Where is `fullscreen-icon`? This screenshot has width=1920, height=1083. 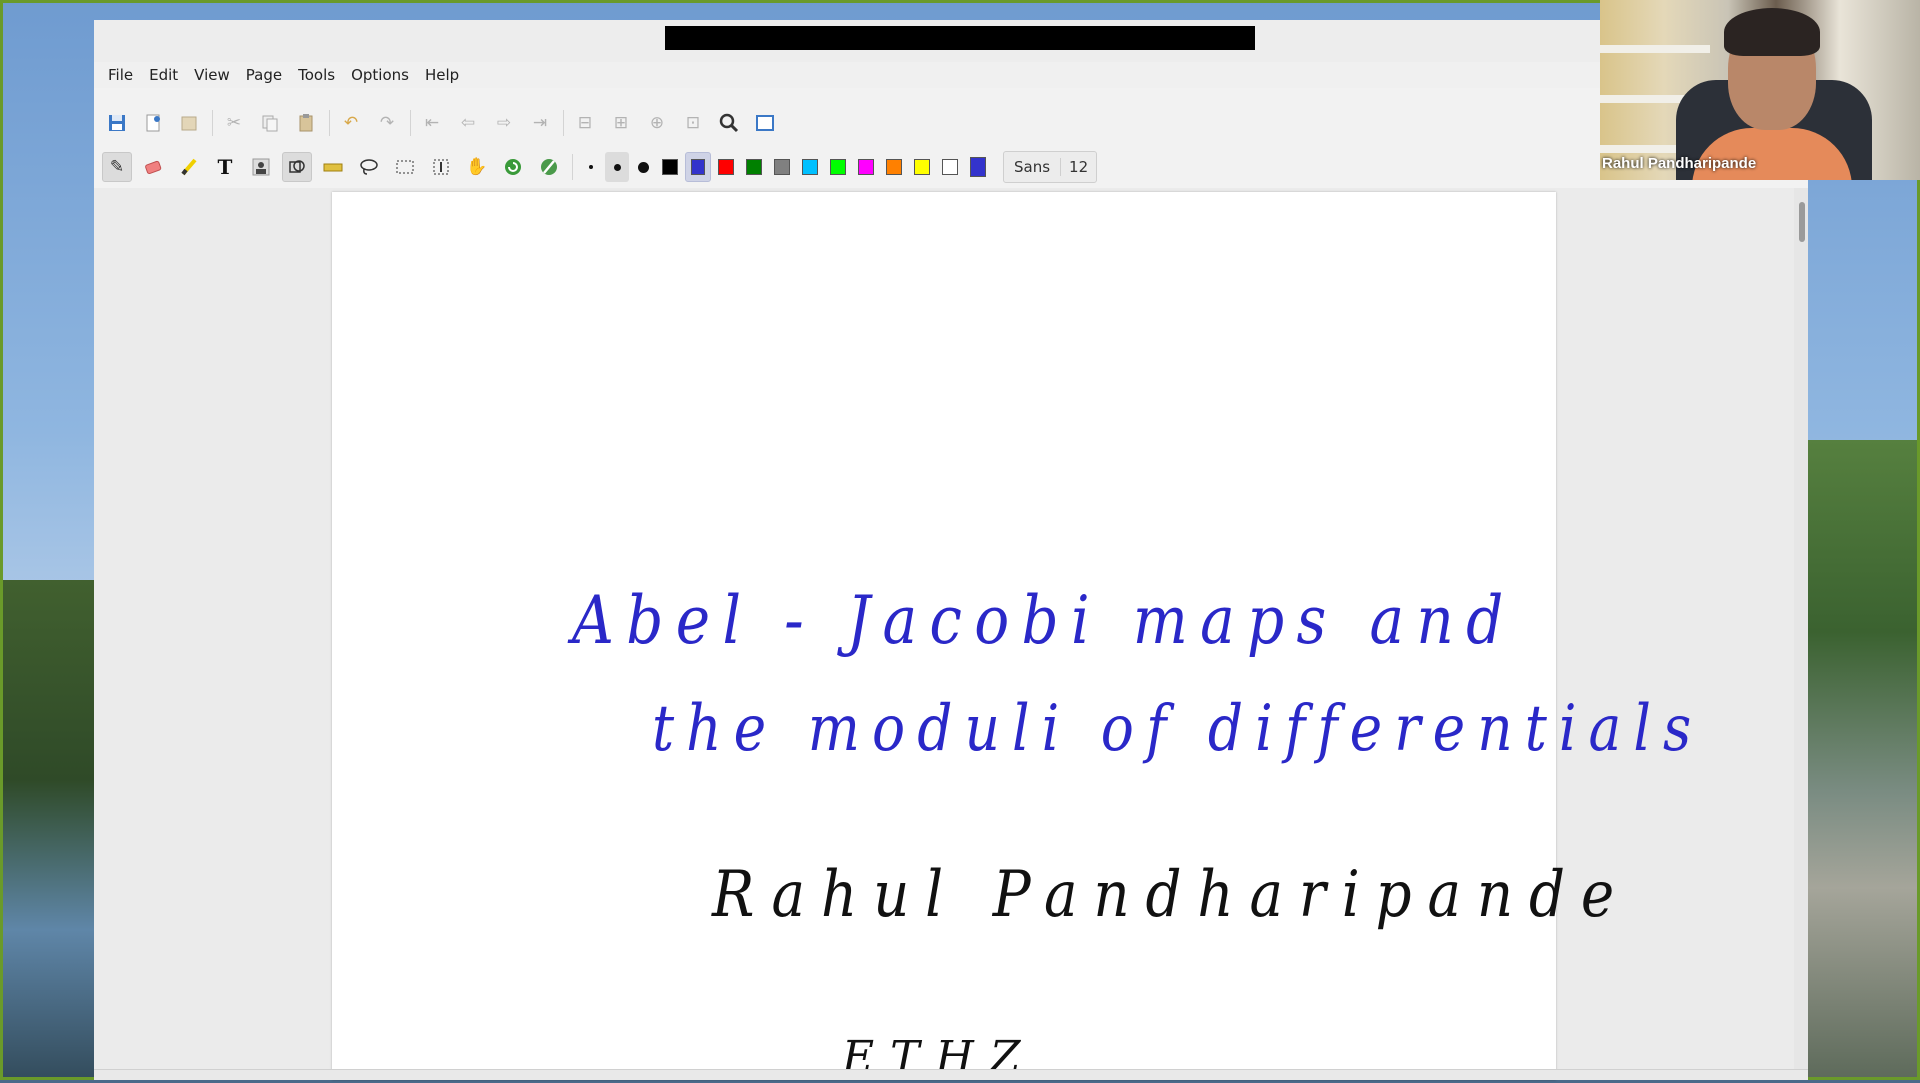
fullscreen-icon is located at coordinates (765, 123).